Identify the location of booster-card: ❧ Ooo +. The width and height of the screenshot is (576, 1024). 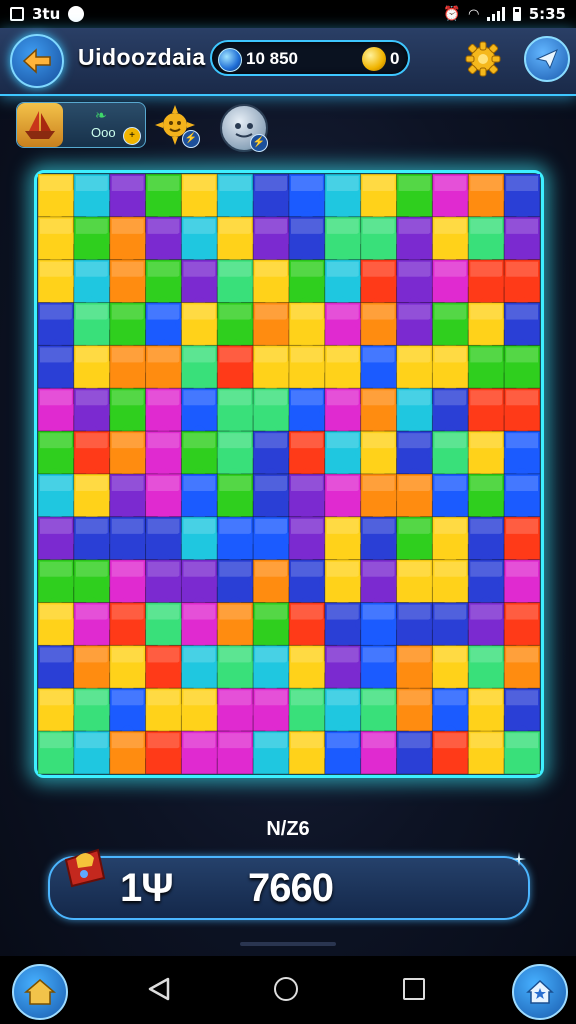
(81, 125).